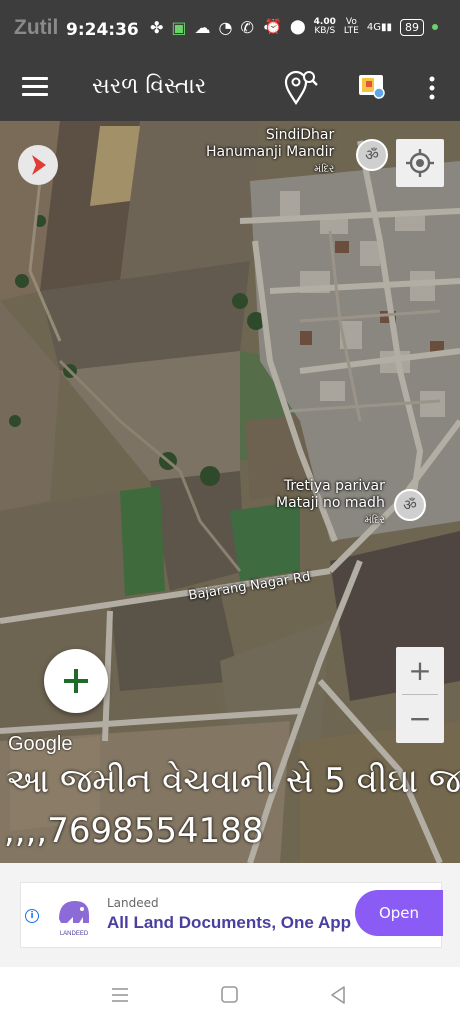 The image size is (460, 1024). I want to click on privacy-dot, so click(435, 27).